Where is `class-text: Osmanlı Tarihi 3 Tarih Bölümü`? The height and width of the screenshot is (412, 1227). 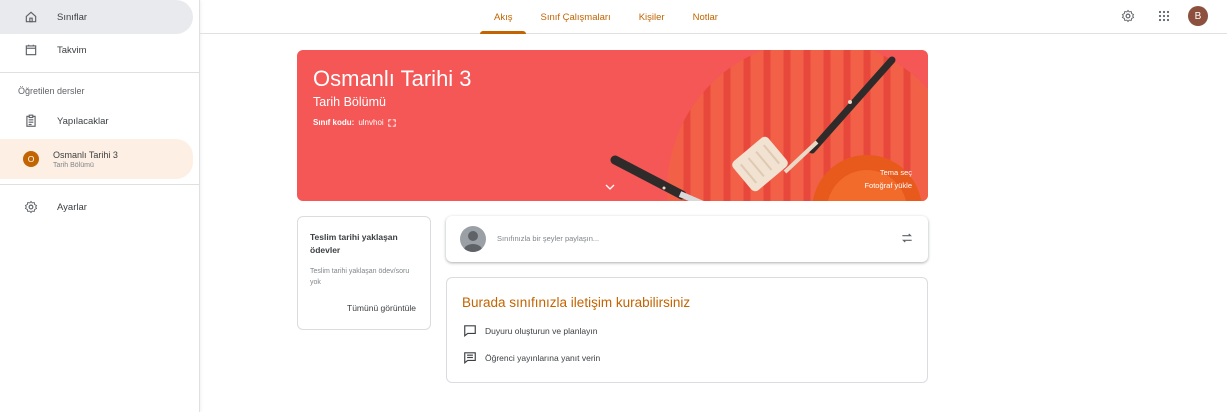 class-text: Osmanlı Tarihi 3 Tarih Bölümü is located at coordinates (85, 159).